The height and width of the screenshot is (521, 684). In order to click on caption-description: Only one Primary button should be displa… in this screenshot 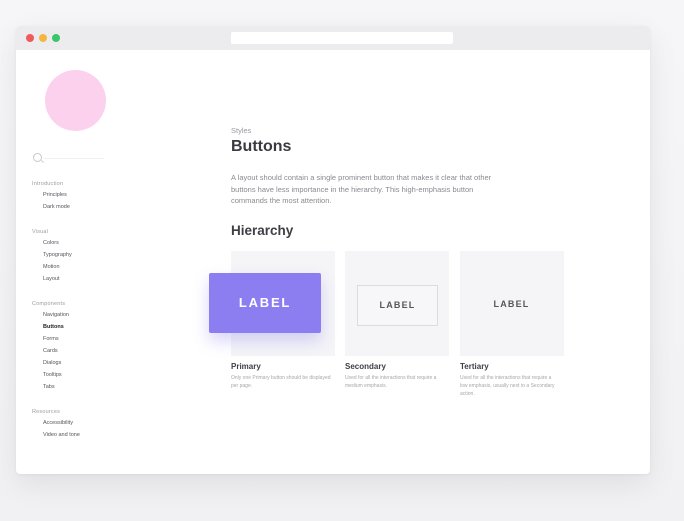, I will do `click(281, 382)`.